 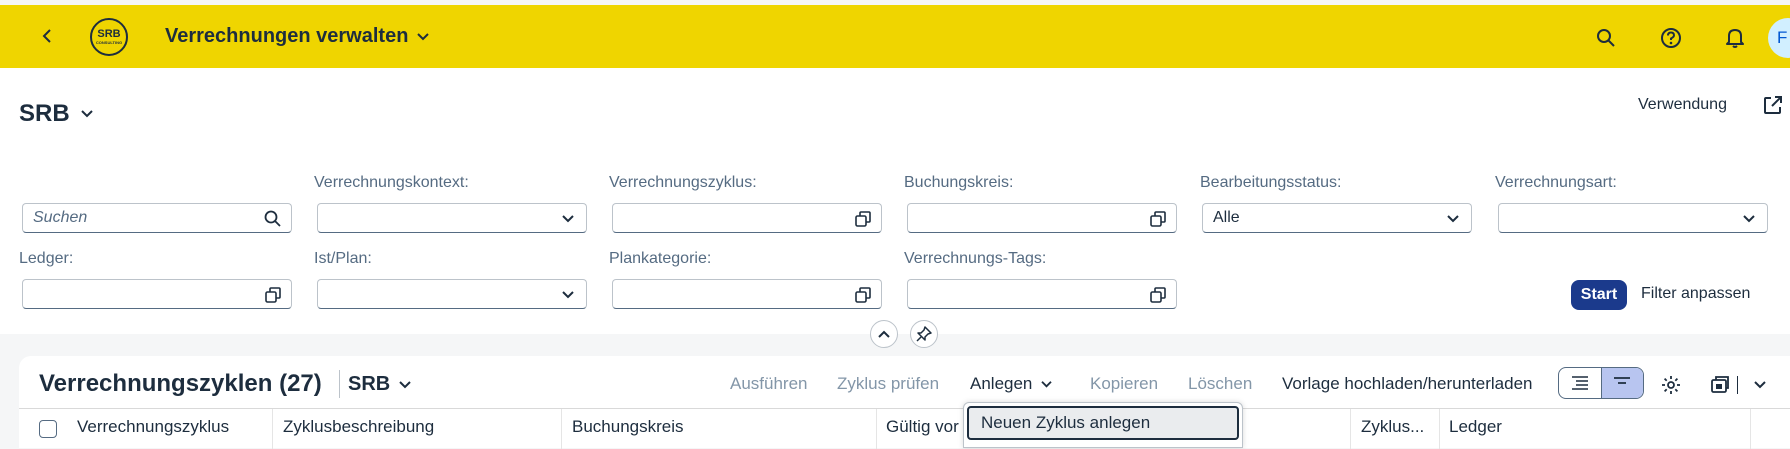 What do you see at coordinates (1556, 182) in the screenshot?
I see `verrechnungsart-label: Verrechnungsart:` at bounding box center [1556, 182].